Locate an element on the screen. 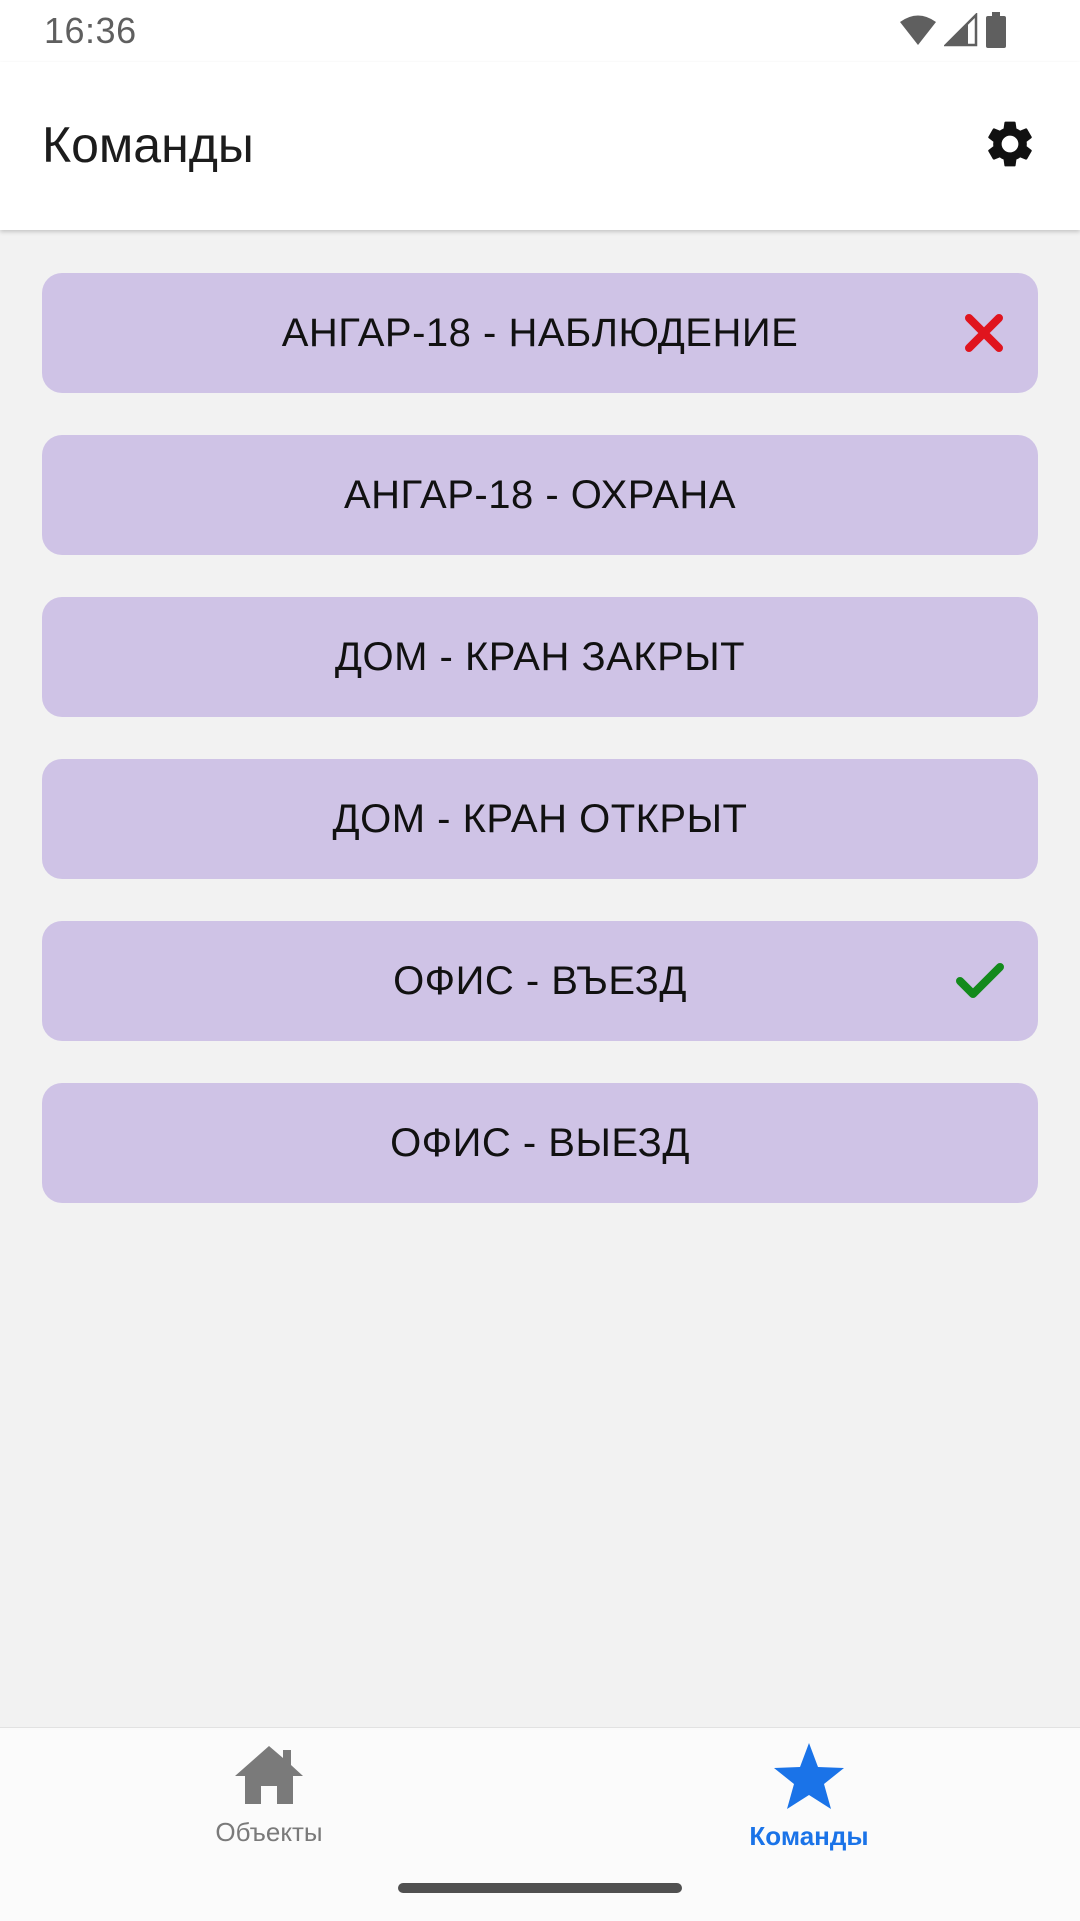  status-time: 16:36 is located at coordinates (90, 30).